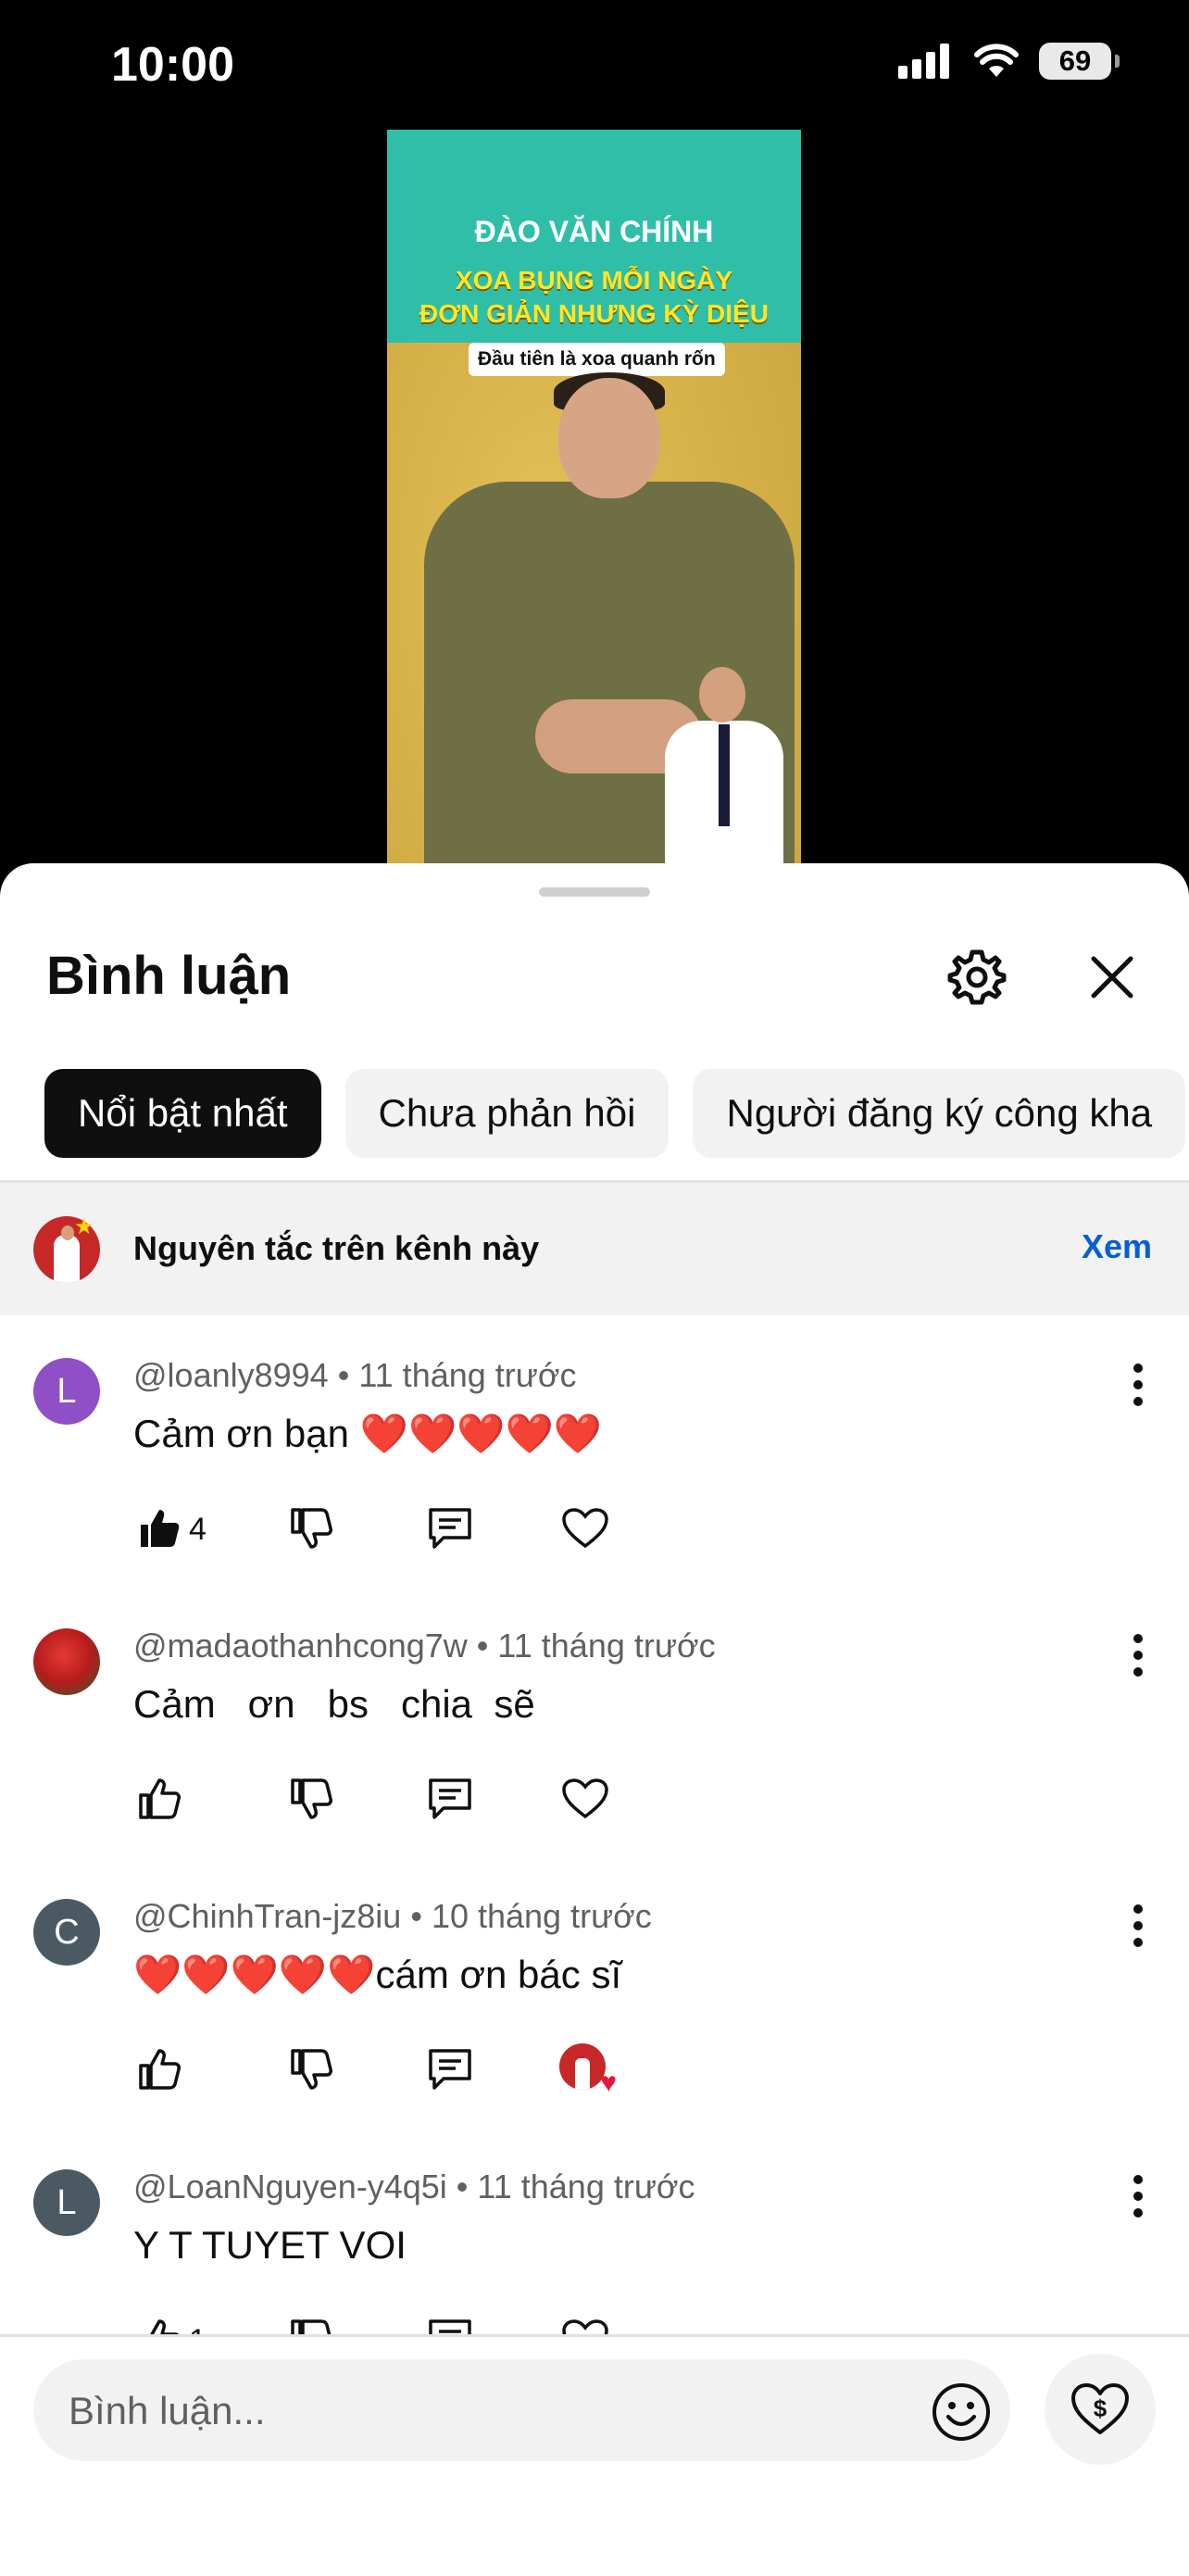 The width and height of the screenshot is (1189, 2576). What do you see at coordinates (594, 231) in the screenshot?
I see `video-name: ĐÀO VĂN CHÍNH` at bounding box center [594, 231].